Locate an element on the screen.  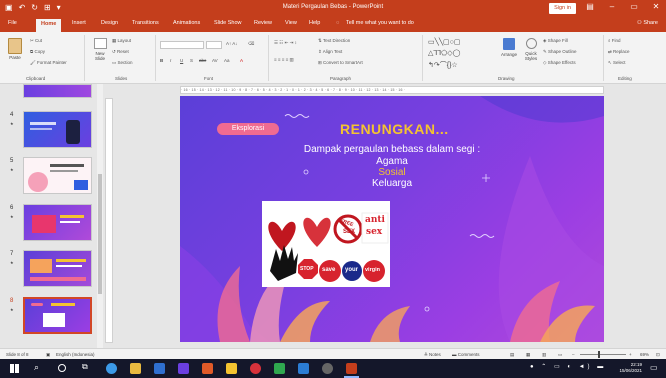
change-case-button: Aa is located at coordinates (227, 60).